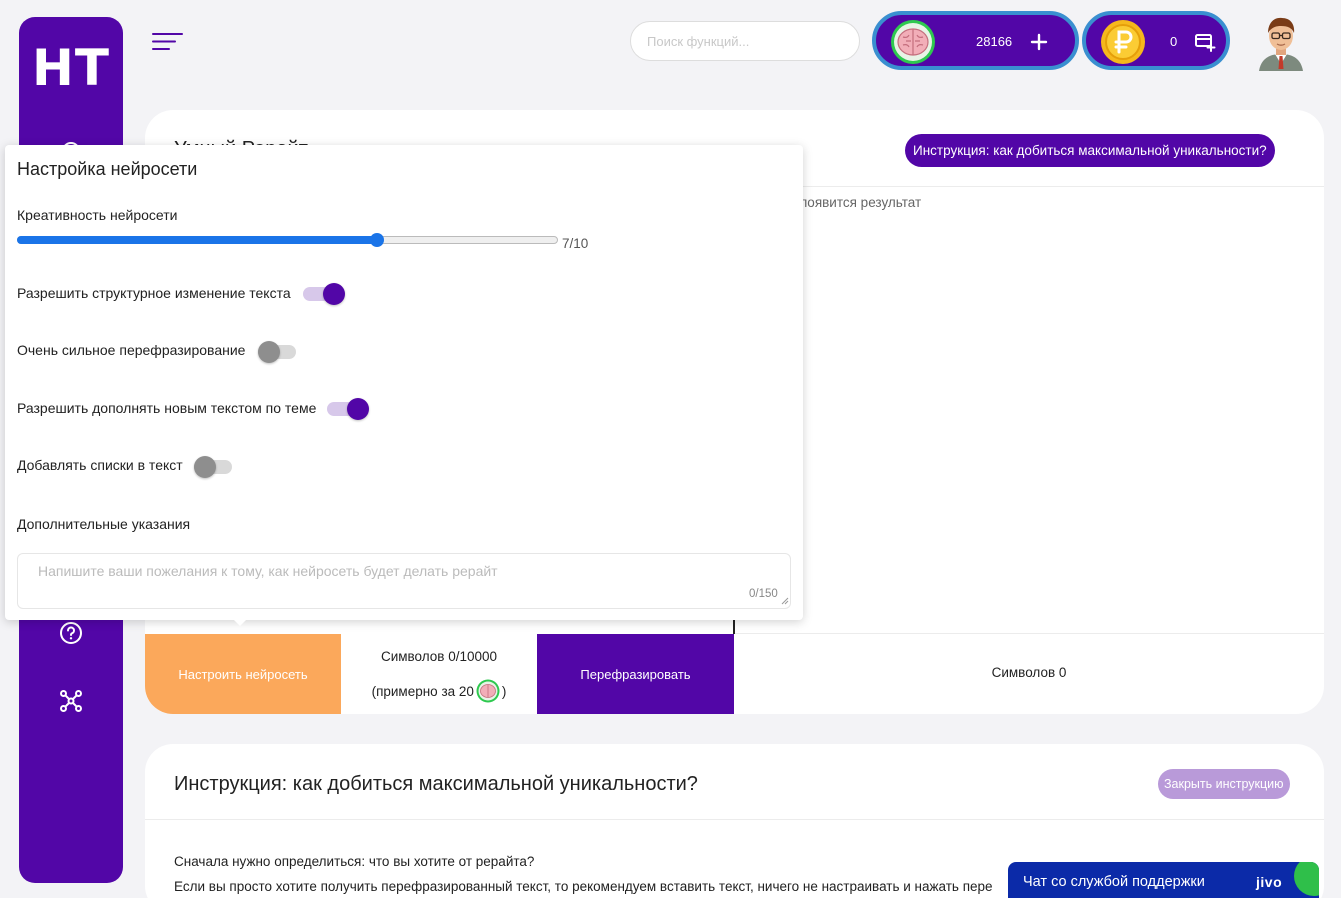 The width and height of the screenshot is (1341, 898). What do you see at coordinates (168, 44) in the screenshot?
I see `menu-icon` at bounding box center [168, 44].